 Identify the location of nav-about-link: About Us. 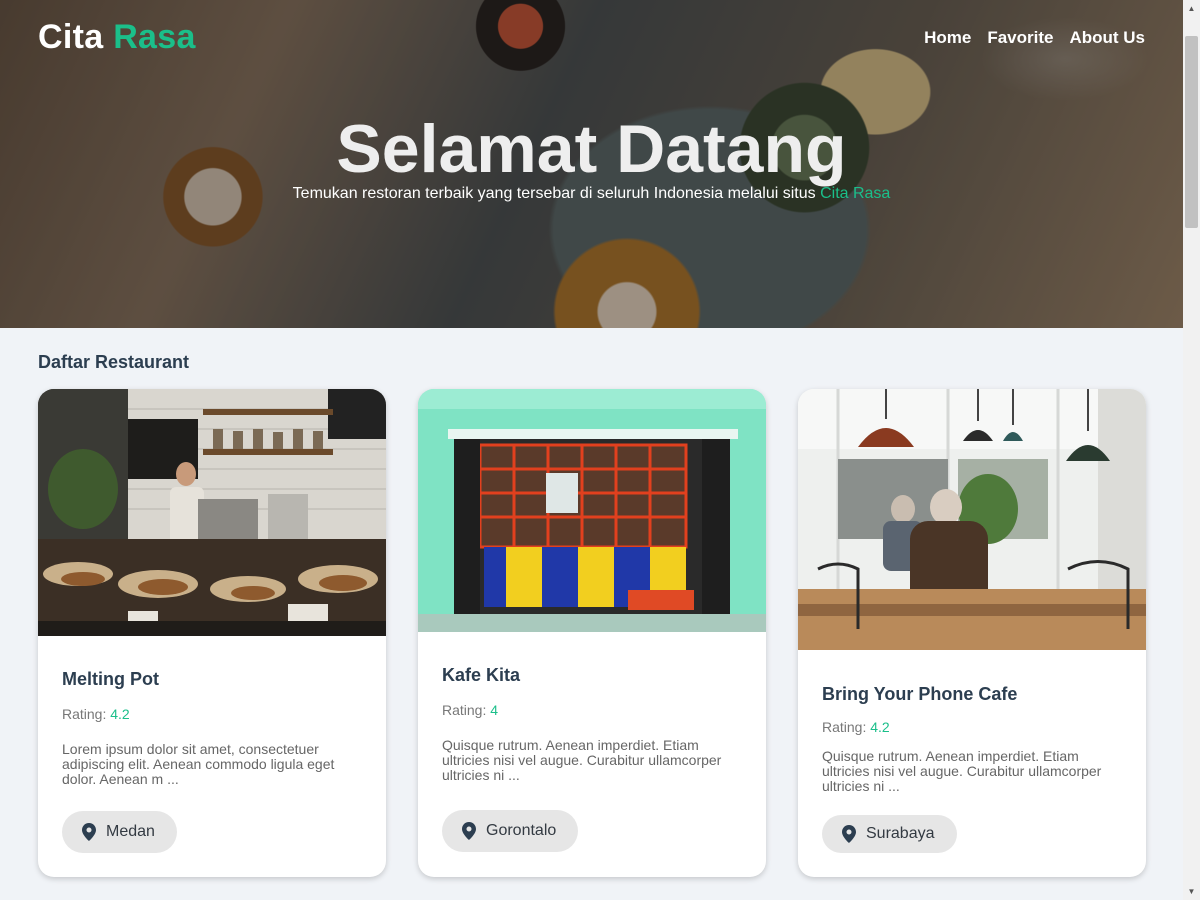
(1107, 38).